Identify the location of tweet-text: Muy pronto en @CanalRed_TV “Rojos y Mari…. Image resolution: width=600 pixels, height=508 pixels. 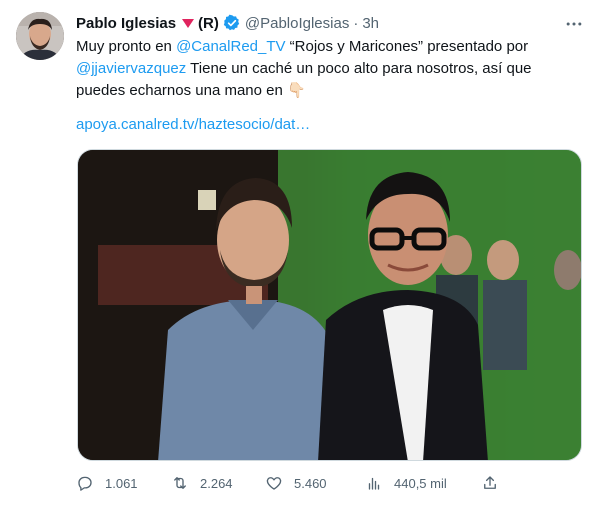
(331, 69).